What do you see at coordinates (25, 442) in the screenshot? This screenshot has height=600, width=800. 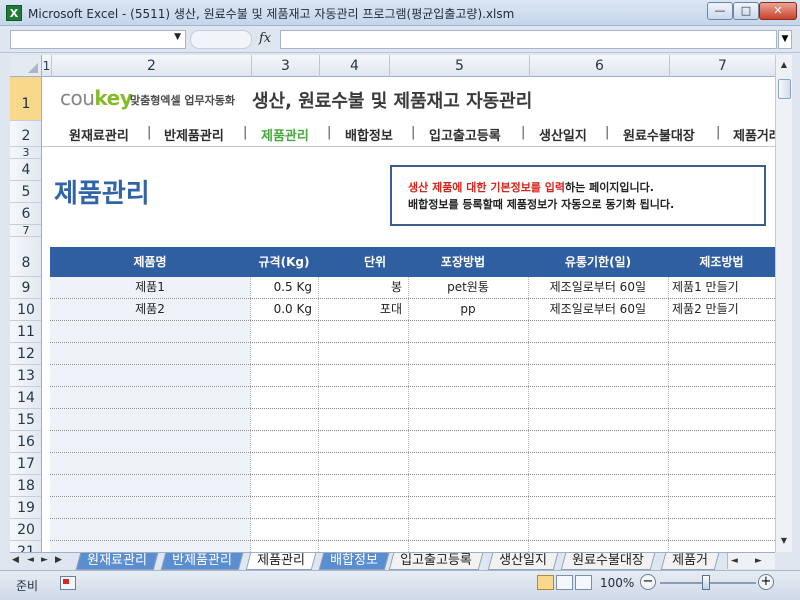 I see `row-header-16: 16` at bounding box center [25, 442].